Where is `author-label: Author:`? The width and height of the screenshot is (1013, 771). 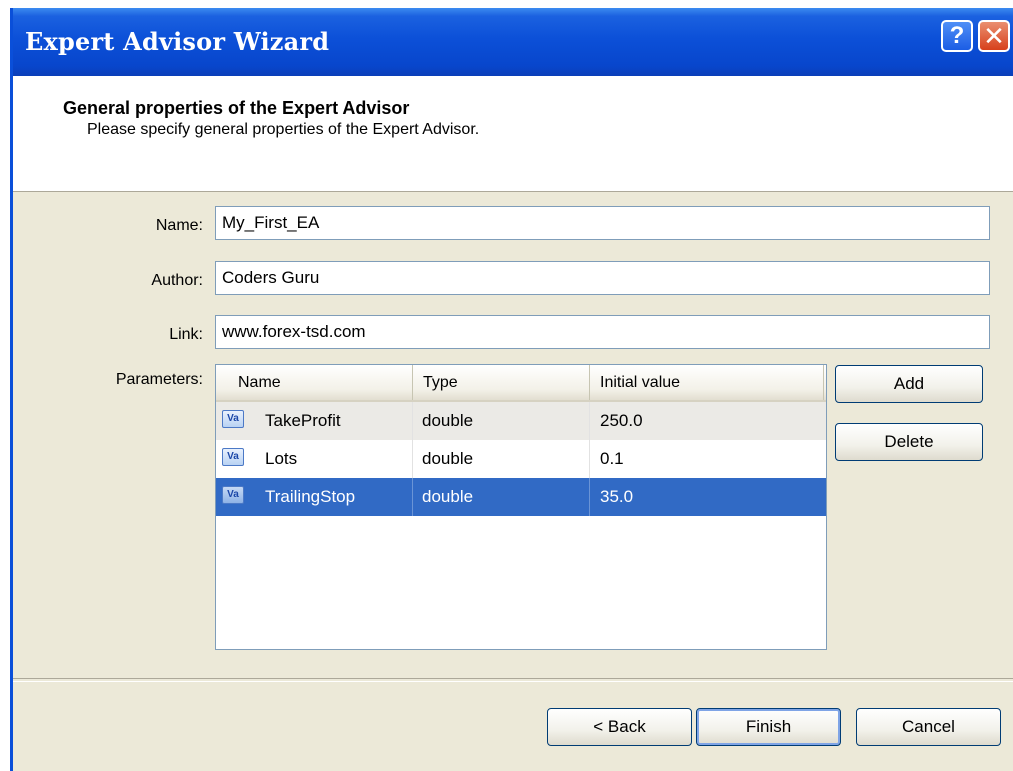
author-label: Author: is located at coordinates (177, 280).